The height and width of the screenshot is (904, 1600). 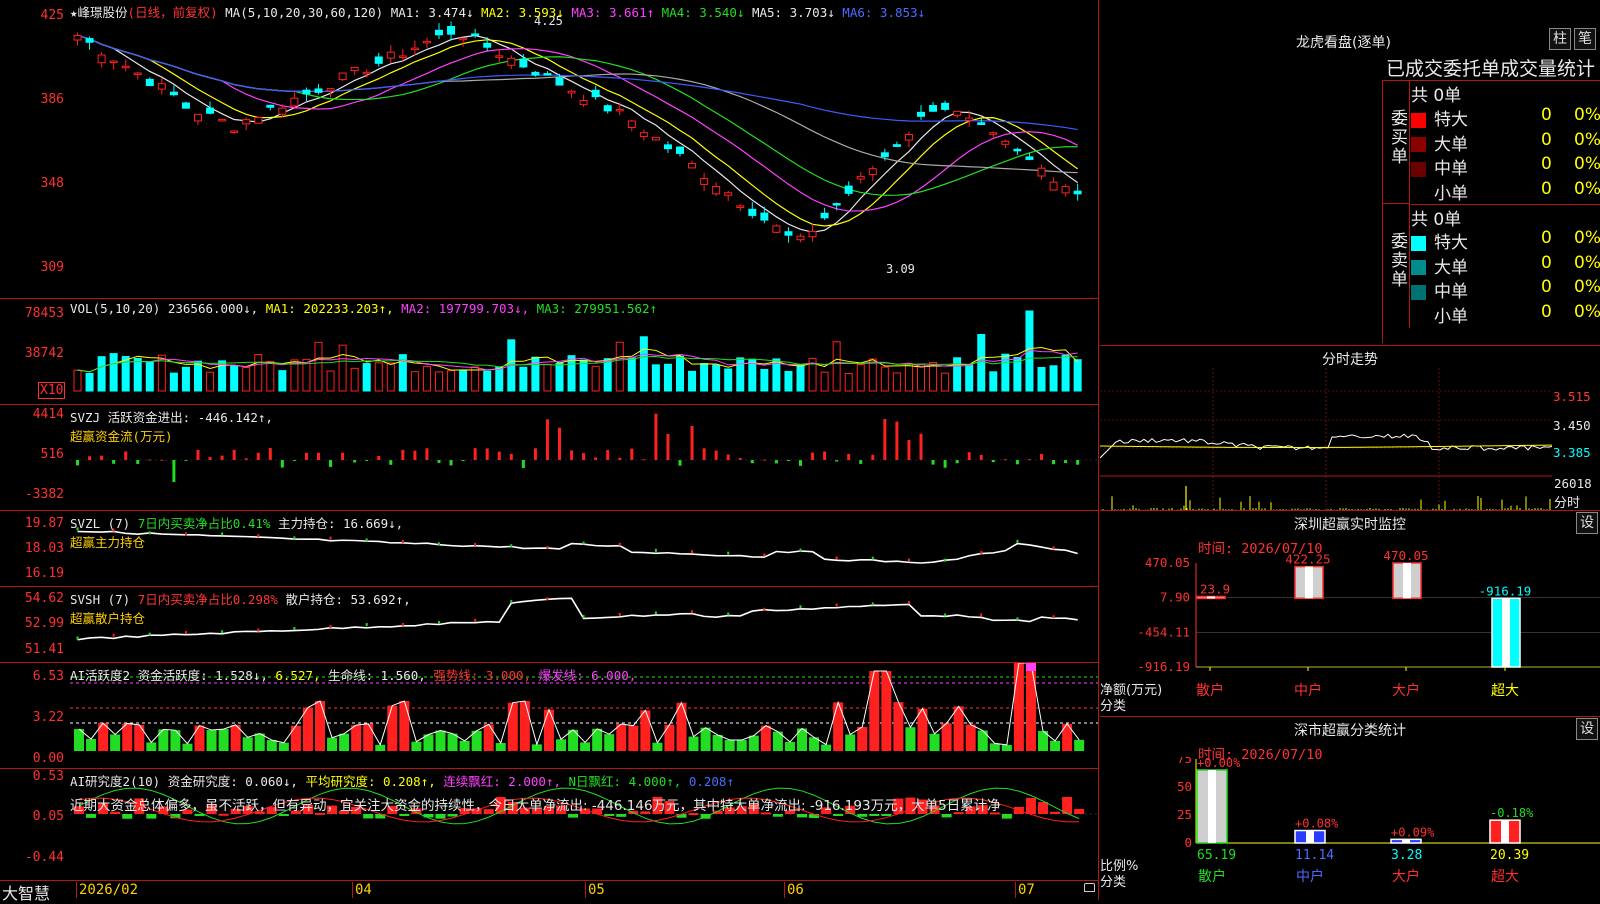 I want to click on price-tick: 386, so click(x=52, y=99).